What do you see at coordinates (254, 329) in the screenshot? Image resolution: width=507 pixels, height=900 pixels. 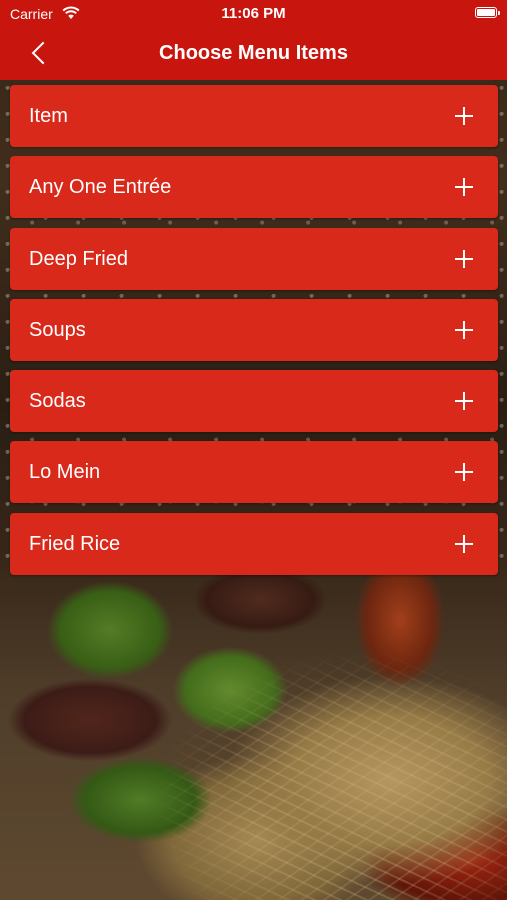 I see `menu-category-soups: Soups` at bounding box center [254, 329].